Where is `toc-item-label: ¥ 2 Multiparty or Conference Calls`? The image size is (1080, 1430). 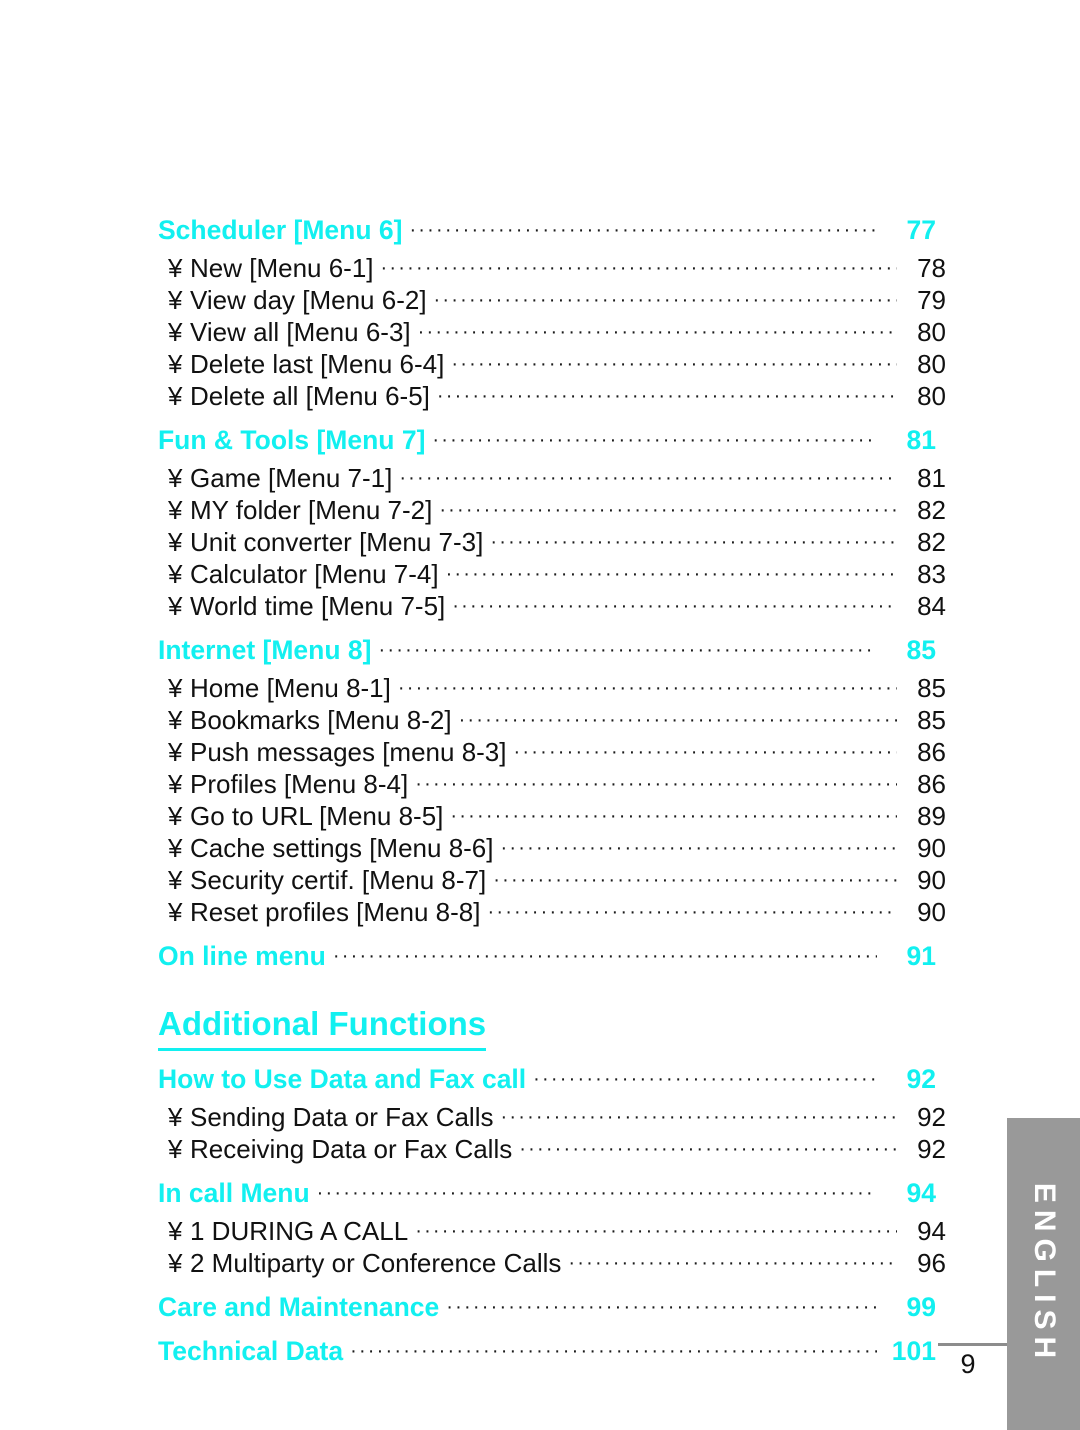
toc-item-label: ¥ 2 Multiparty or Conference Calls is located at coordinates (364, 1263).